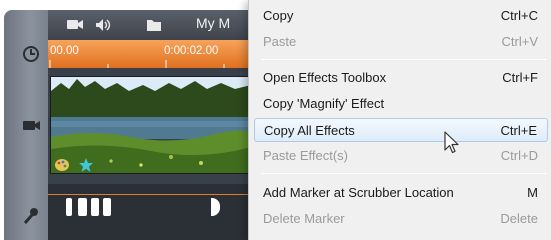  I want to click on speaker-icon, so click(103, 25).